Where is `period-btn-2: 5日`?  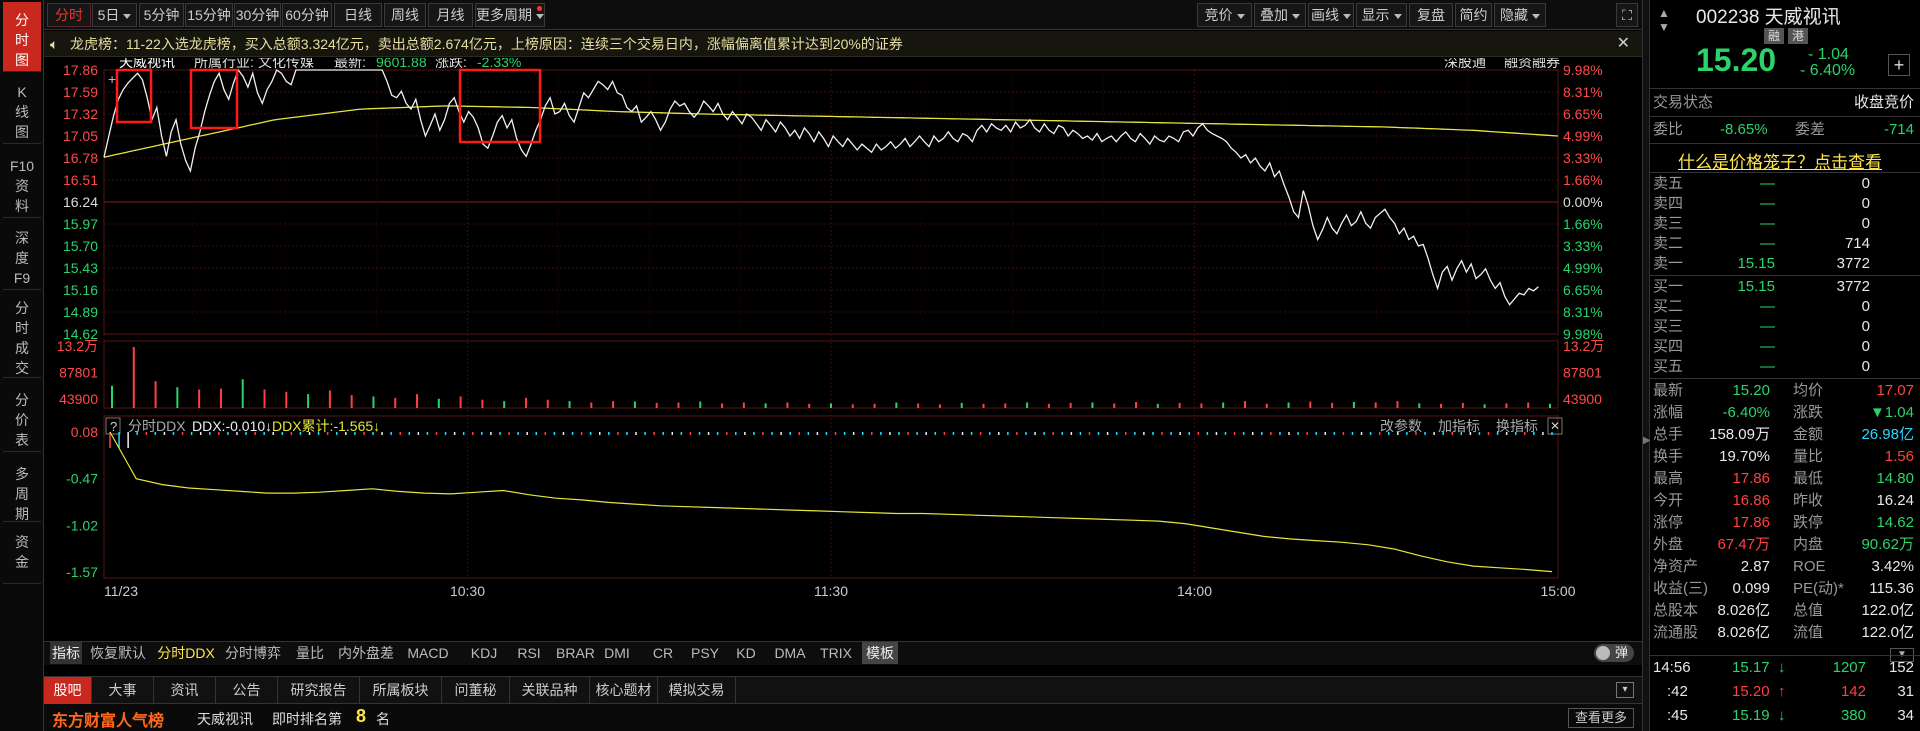
period-btn-2: 5日 is located at coordinates (114, 15).